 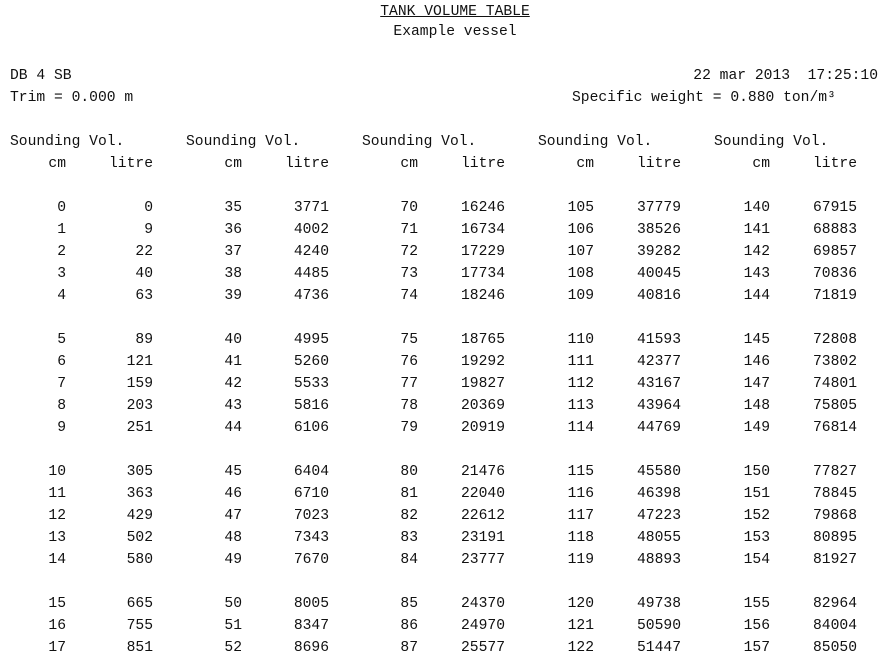 I want to click on volume-cell: 121, so click(x=139, y=362).